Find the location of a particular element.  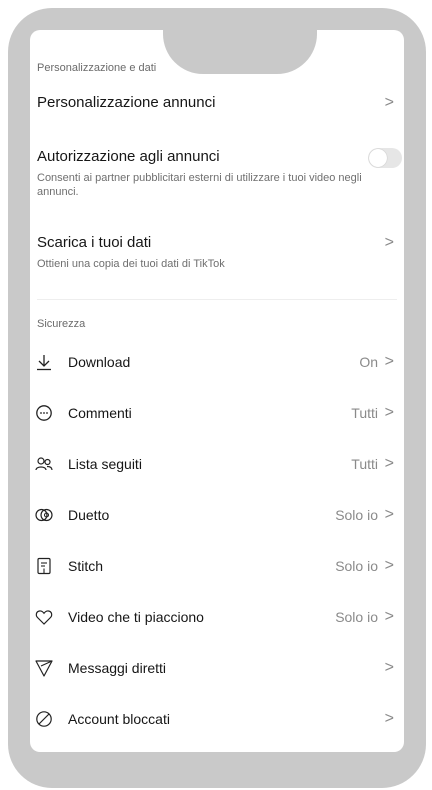

item-label: Video che ti piacciono is located at coordinates (136, 617).